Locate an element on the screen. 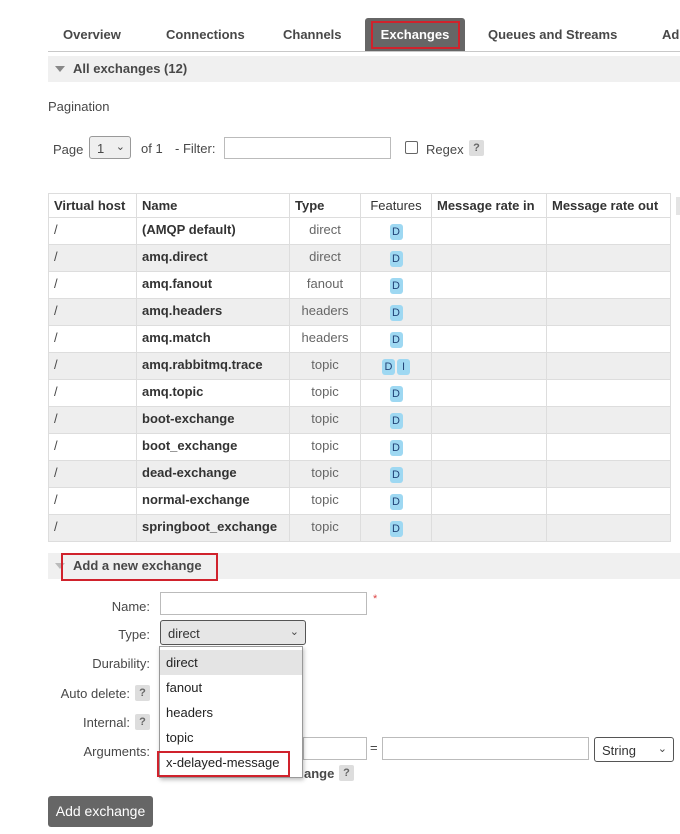  table-row: / (AMQP default) direct D is located at coordinates (359, 231).